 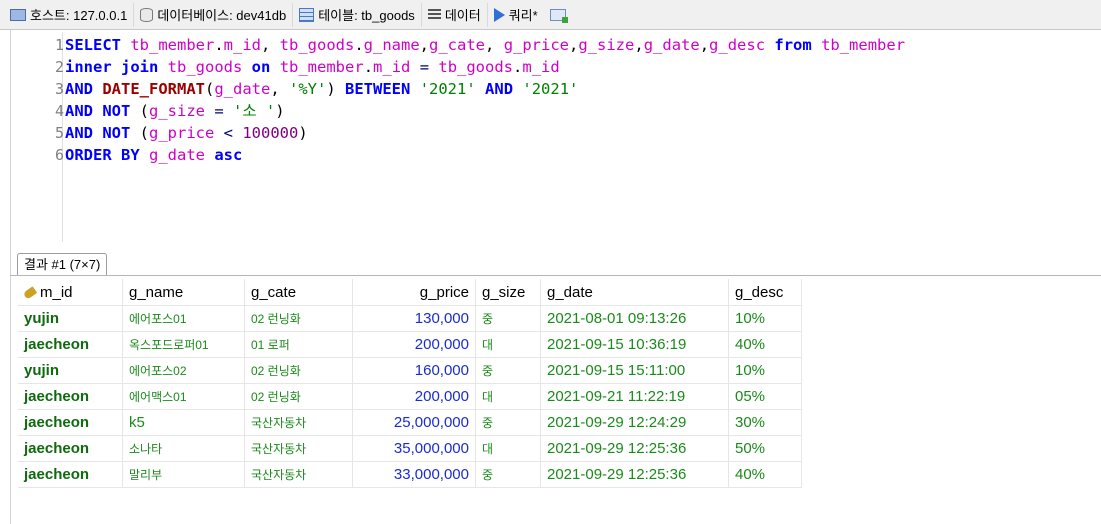 I want to click on cell-g_desc: 30%, so click(x=765, y=422).